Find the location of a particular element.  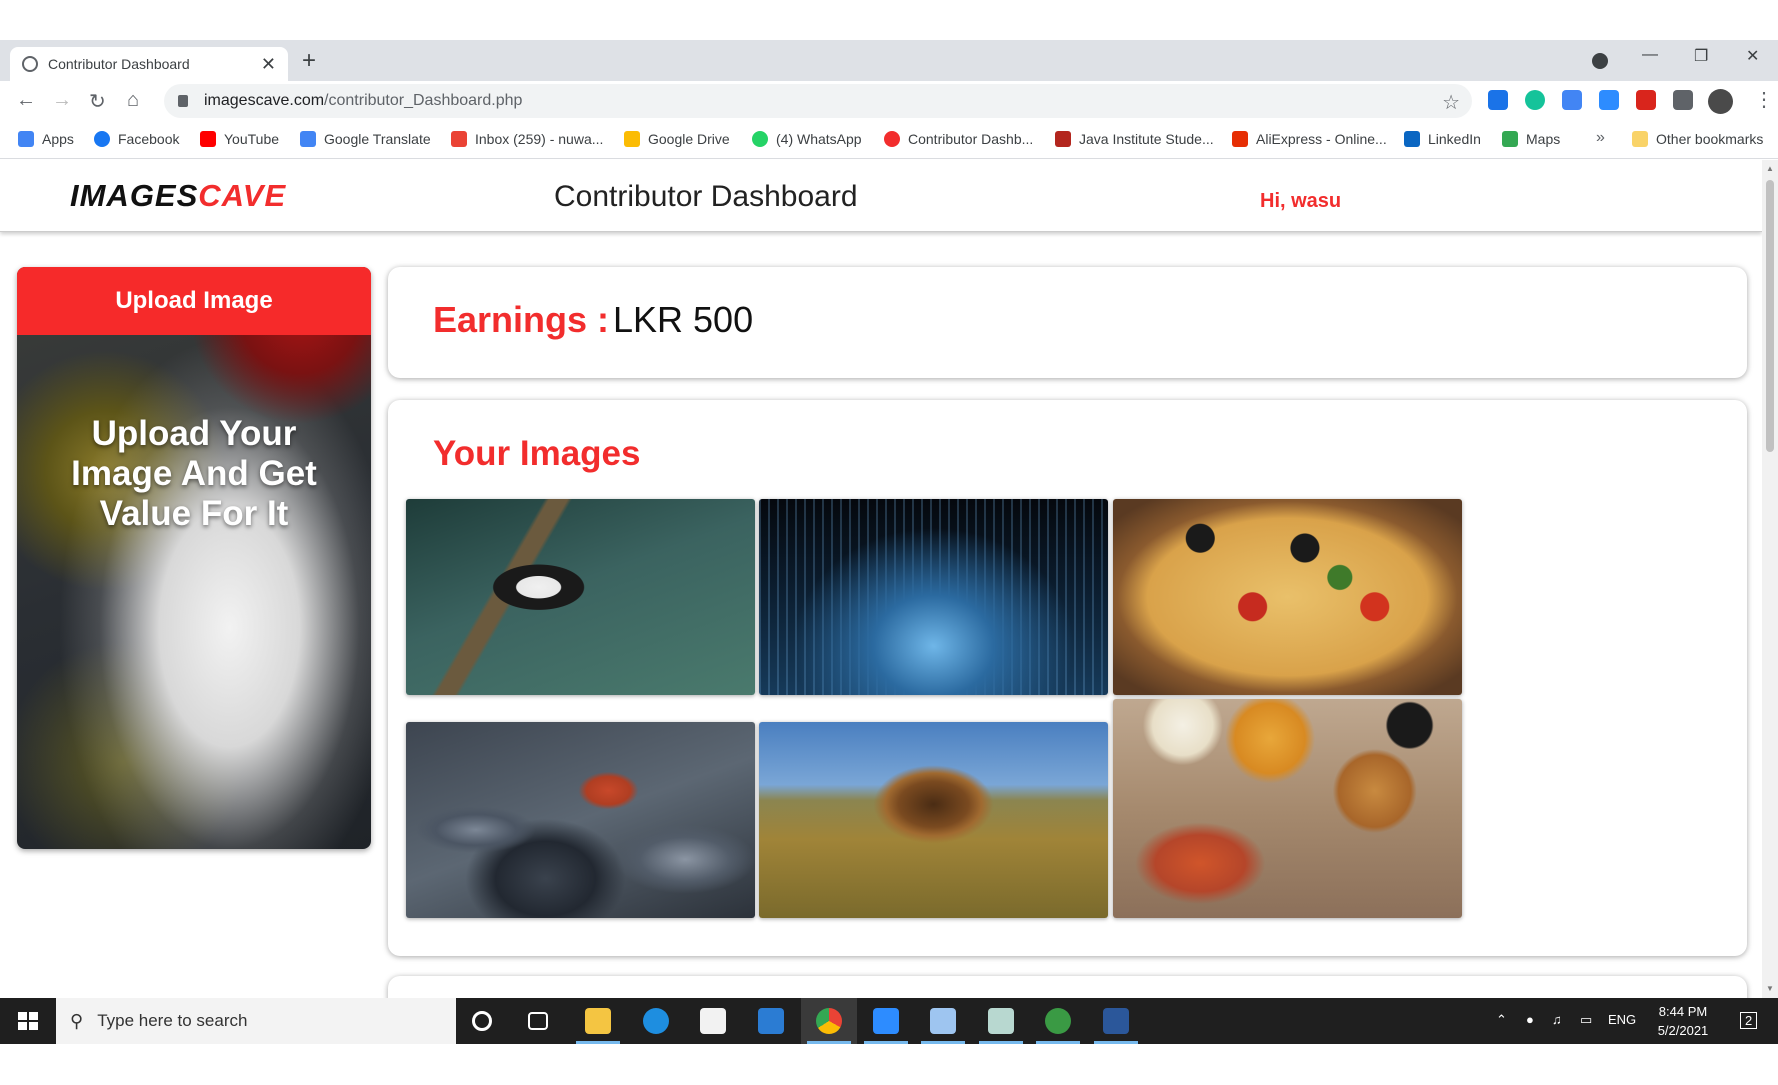

bookmark-facebook: Facebook is located at coordinates (136, 139).